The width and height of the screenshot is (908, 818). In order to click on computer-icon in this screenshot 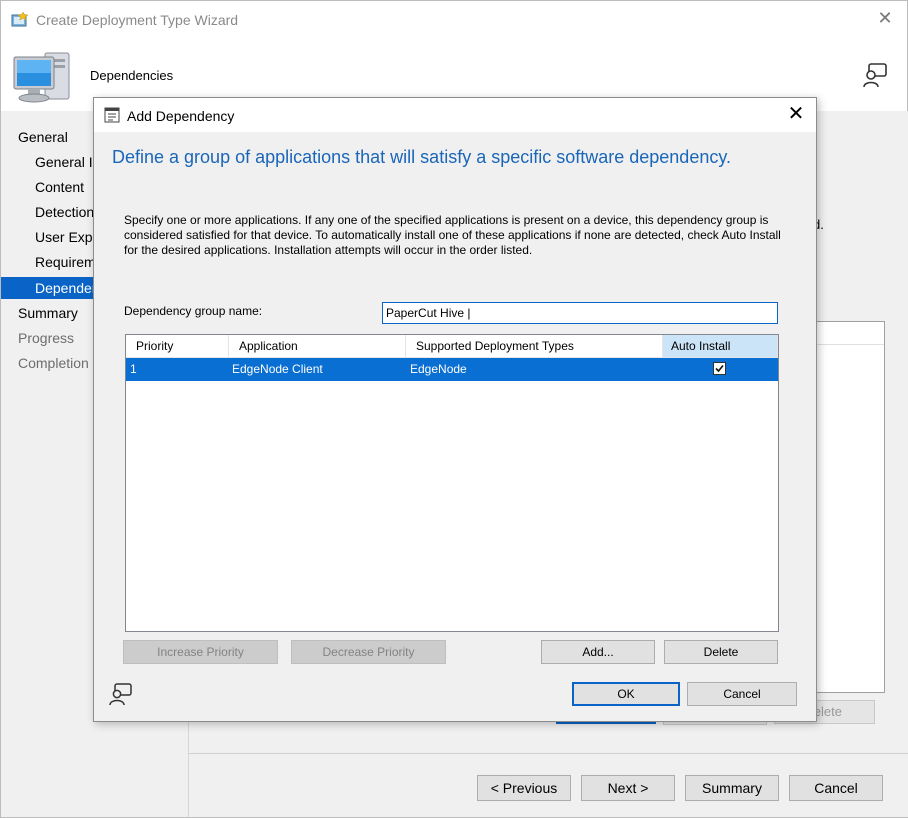, I will do `click(41, 77)`.